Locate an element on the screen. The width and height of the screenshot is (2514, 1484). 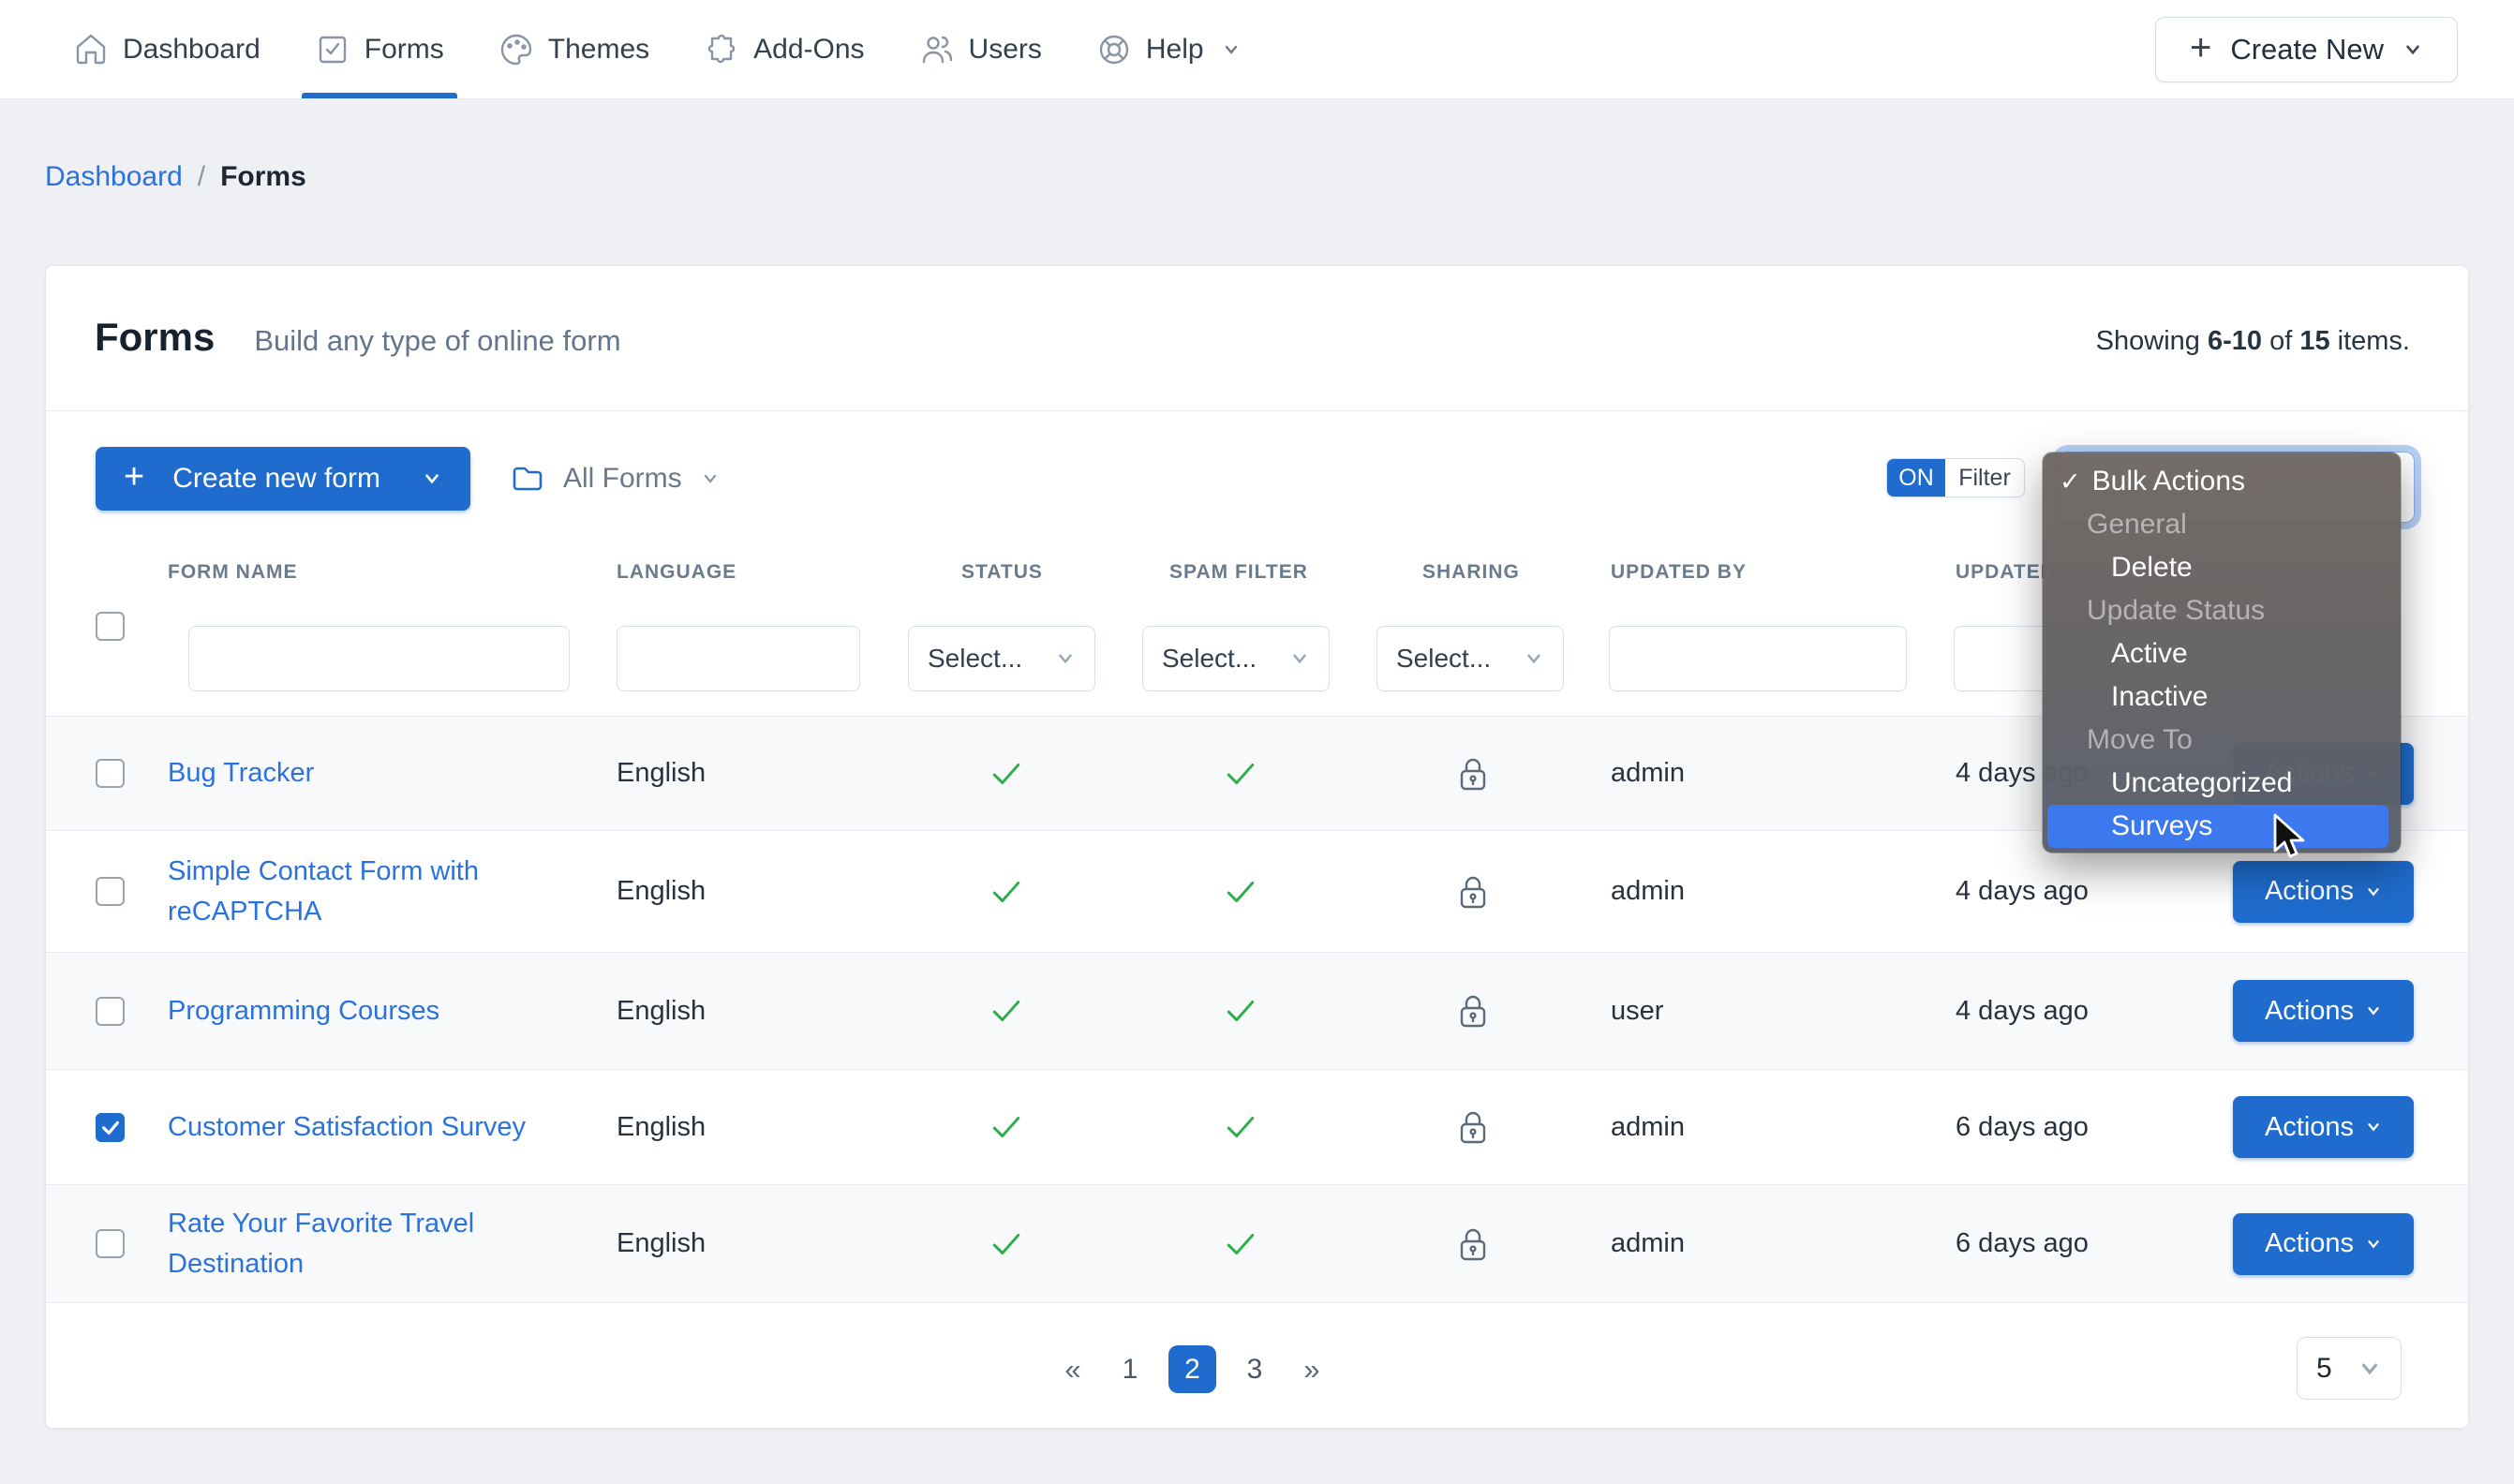
nav-item-dashboard: Dashboard is located at coordinates (166, 49).